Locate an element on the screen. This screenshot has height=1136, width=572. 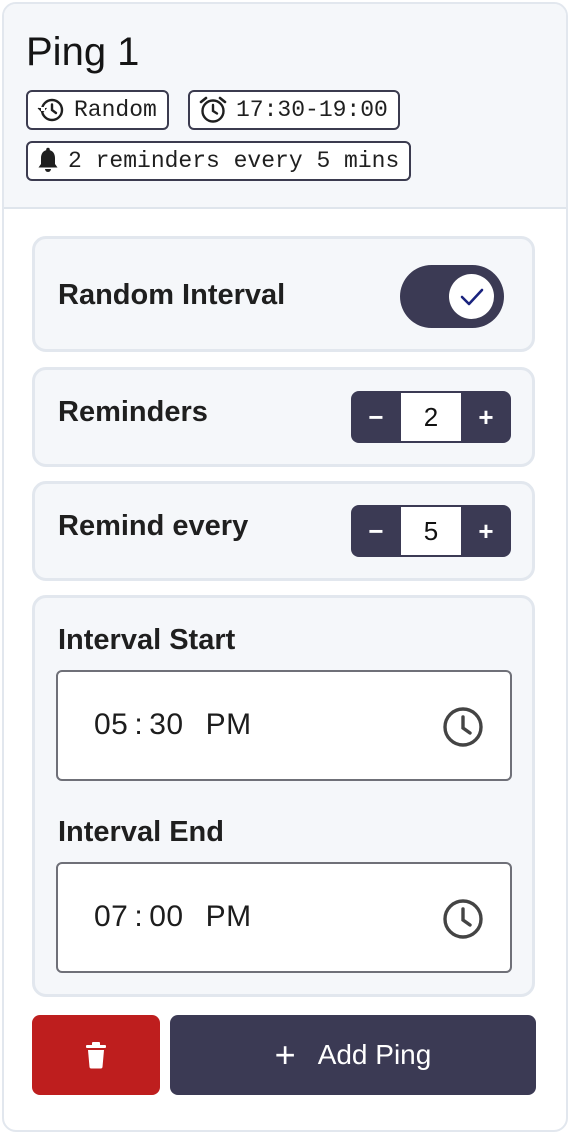
reminders-chip: 2 reminders every 5 mins is located at coordinates (219, 161).